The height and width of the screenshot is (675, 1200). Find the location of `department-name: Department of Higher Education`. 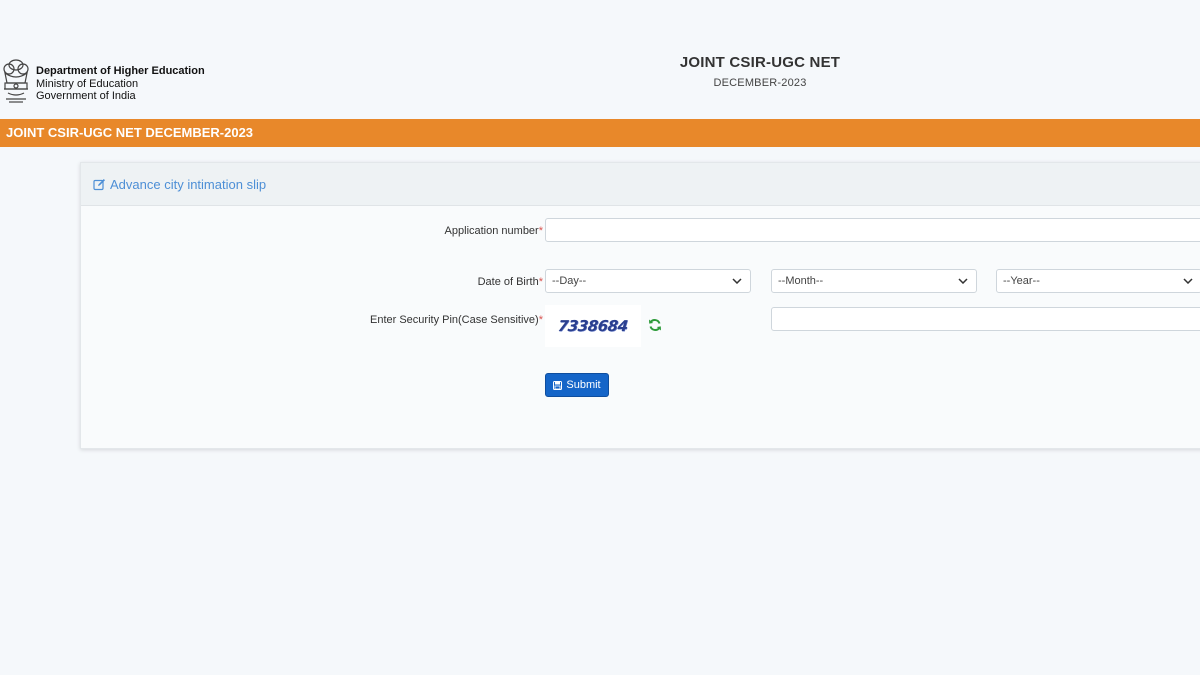

department-name: Department of Higher Education is located at coordinates (120, 71).